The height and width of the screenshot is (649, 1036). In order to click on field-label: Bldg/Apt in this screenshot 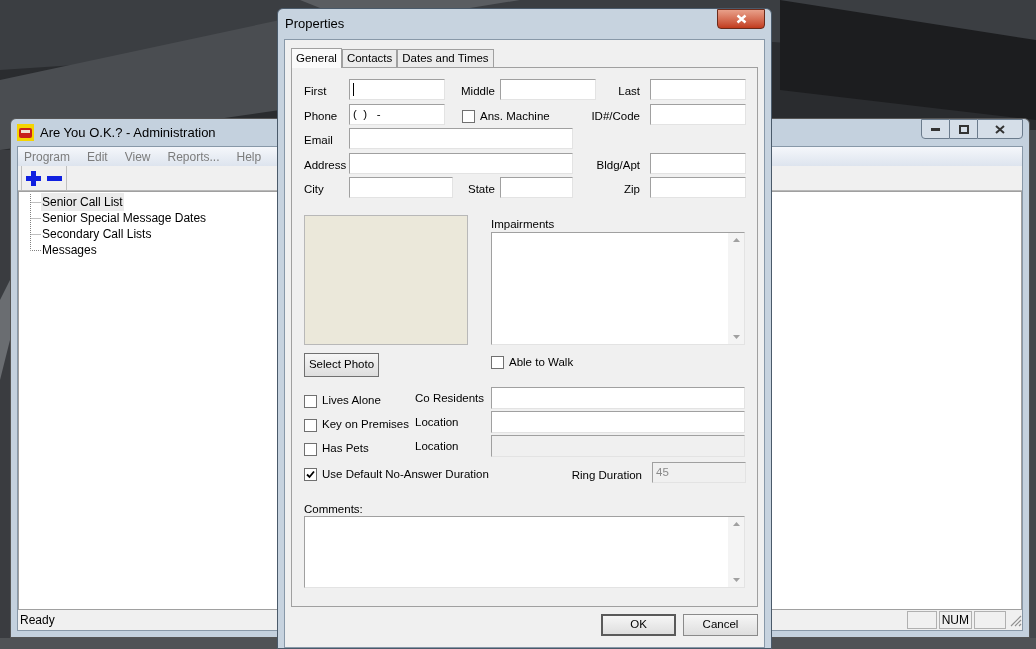, I will do `click(618, 165)`.